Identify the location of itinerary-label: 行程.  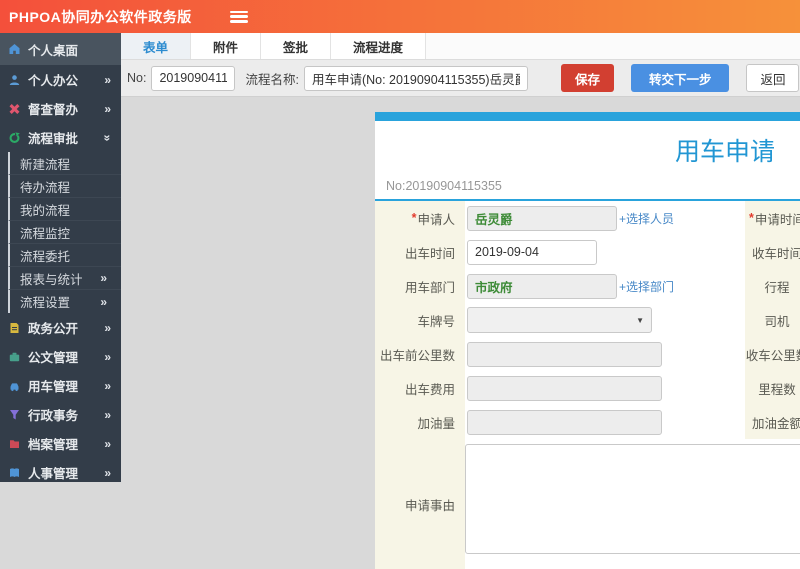
(772, 286).